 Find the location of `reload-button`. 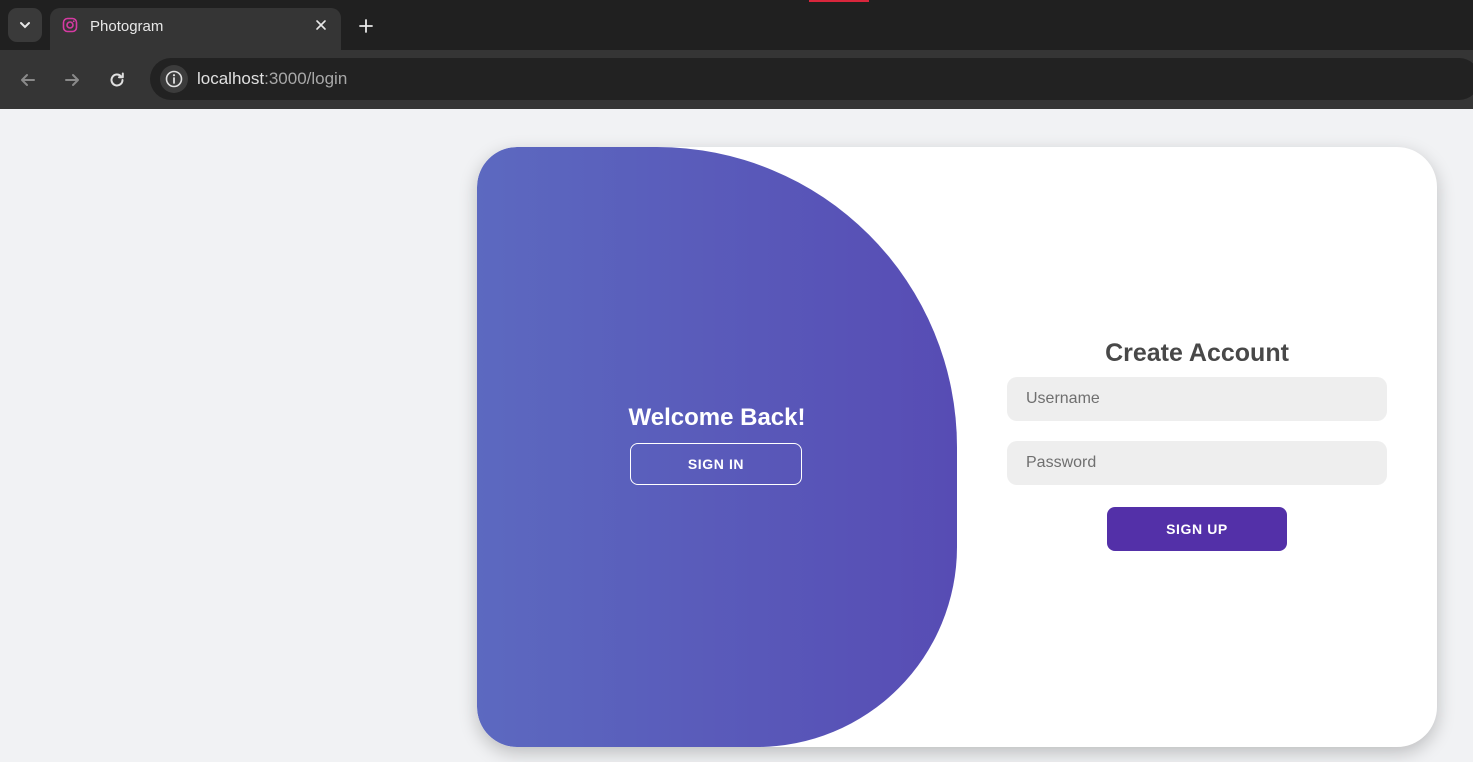

reload-button is located at coordinates (117, 80).